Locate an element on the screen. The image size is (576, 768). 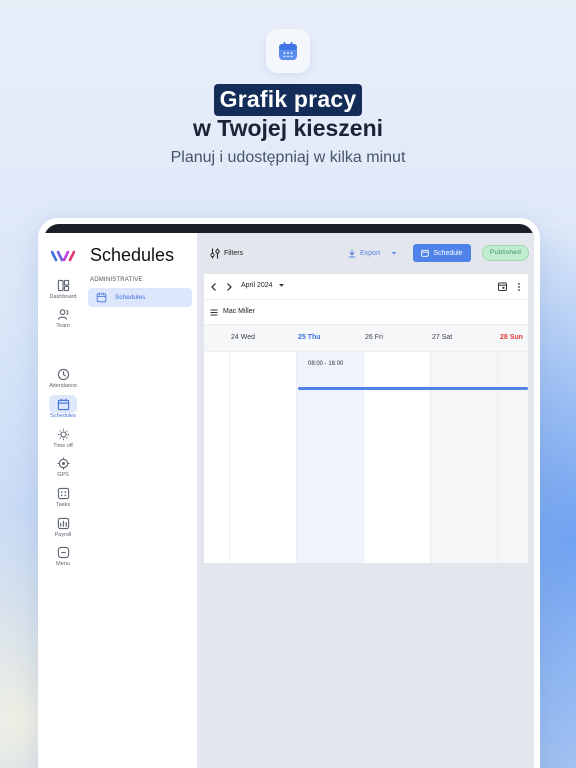
day-header-row: 24 Wed 25 Thu 26 Fri 27 Sat 28 Sun is located at coordinates (366, 338).